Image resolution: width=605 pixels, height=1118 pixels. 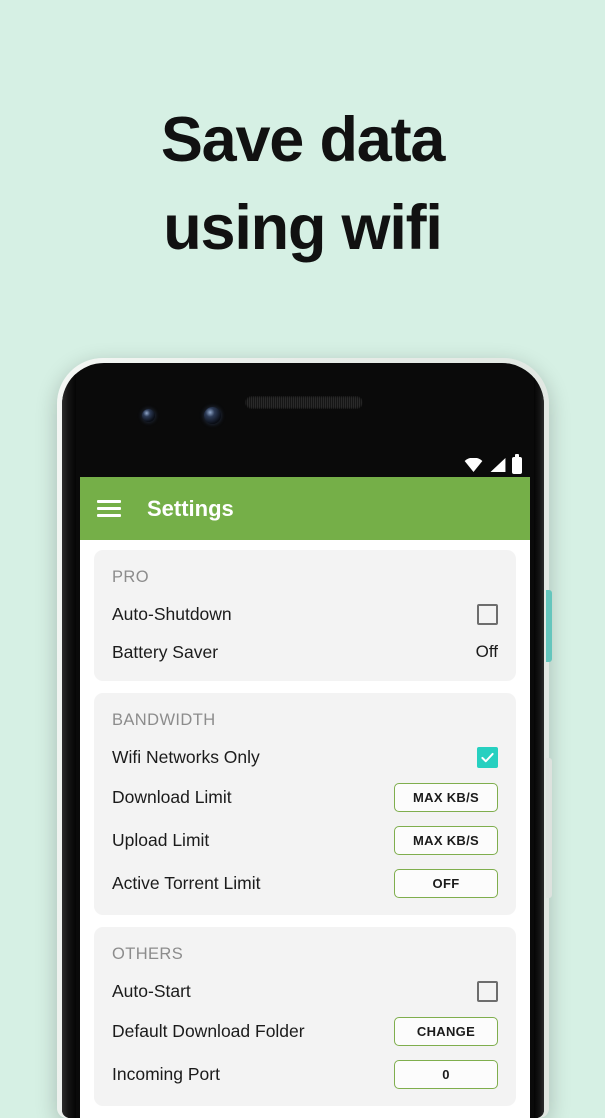 What do you see at coordinates (172, 613) in the screenshot?
I see `row-label: Auto-Shutdown` at bounding box center [172, 613].